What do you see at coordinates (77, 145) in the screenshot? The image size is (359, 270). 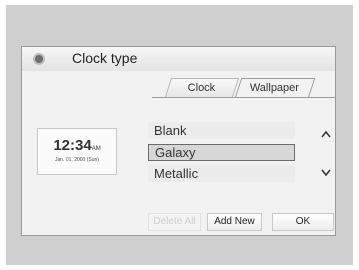 I see `preview-time: 12:34AM` at bounding box center [77, 145].